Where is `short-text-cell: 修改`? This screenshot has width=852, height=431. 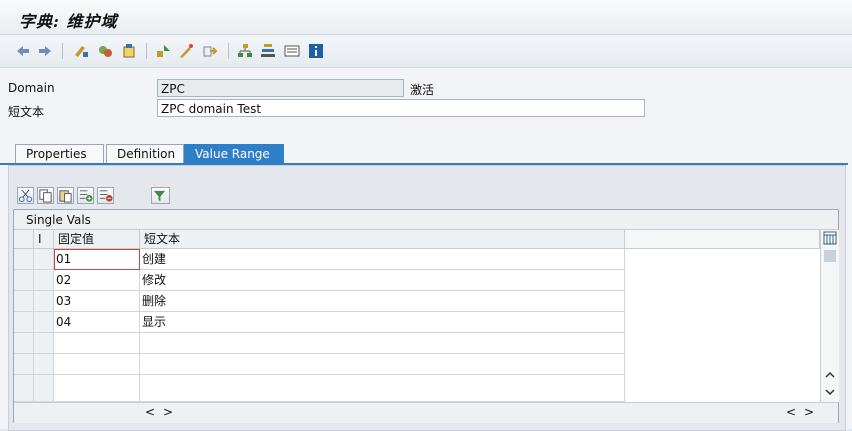 short-text-cell: 修改 is located at coordinates (382, 280).